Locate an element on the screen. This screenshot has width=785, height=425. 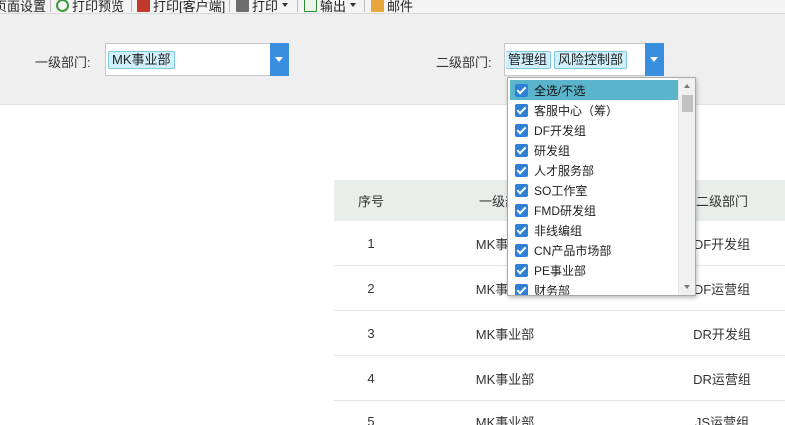
header-seq: 序号 is located at coordinates (370, 201).